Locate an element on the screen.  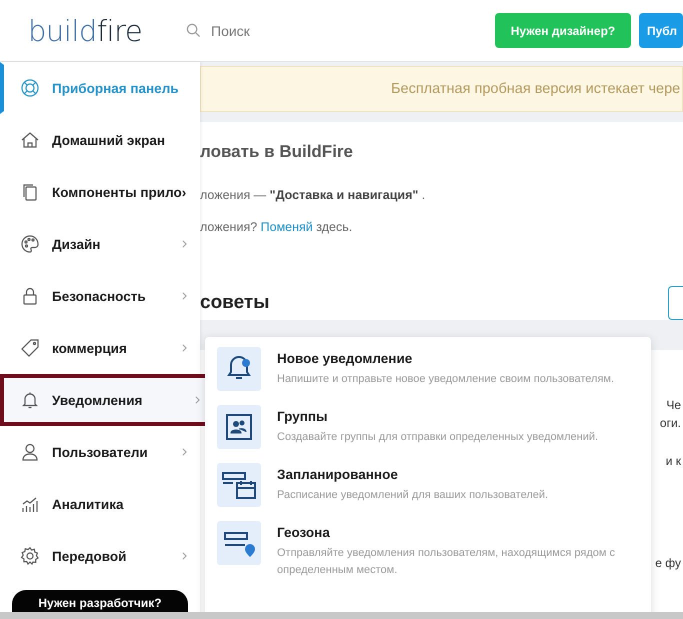
trial-banner: Бесплатная пробная версия истекает чере is located at coordinates (441, 89).